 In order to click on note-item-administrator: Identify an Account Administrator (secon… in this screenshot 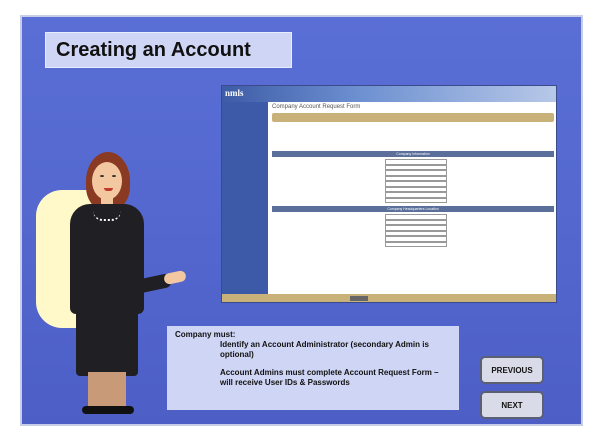, I will do `click(324, 349)`.